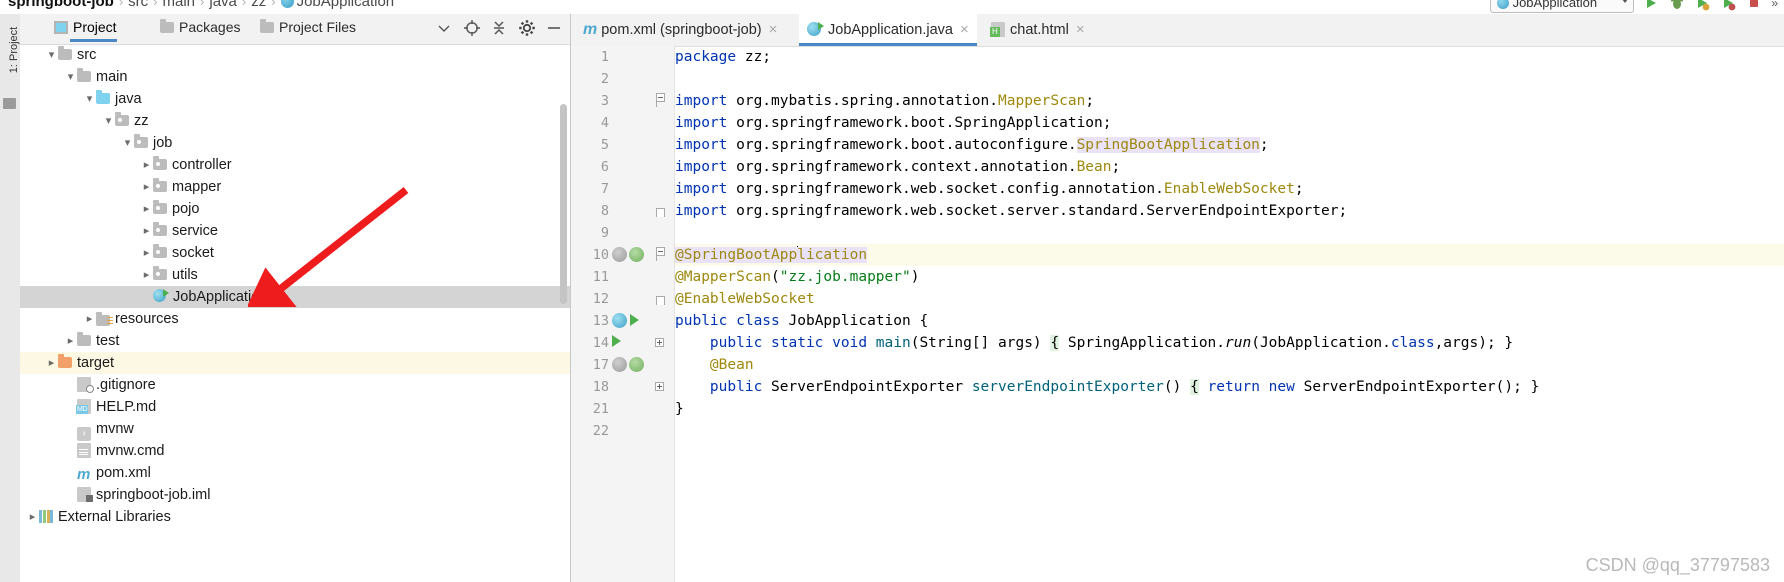 This screenshot has width=1784, height=582. Describe the element at coordinates (554, 28) in the screenshot. I see `hide-panel-icon` at that location.